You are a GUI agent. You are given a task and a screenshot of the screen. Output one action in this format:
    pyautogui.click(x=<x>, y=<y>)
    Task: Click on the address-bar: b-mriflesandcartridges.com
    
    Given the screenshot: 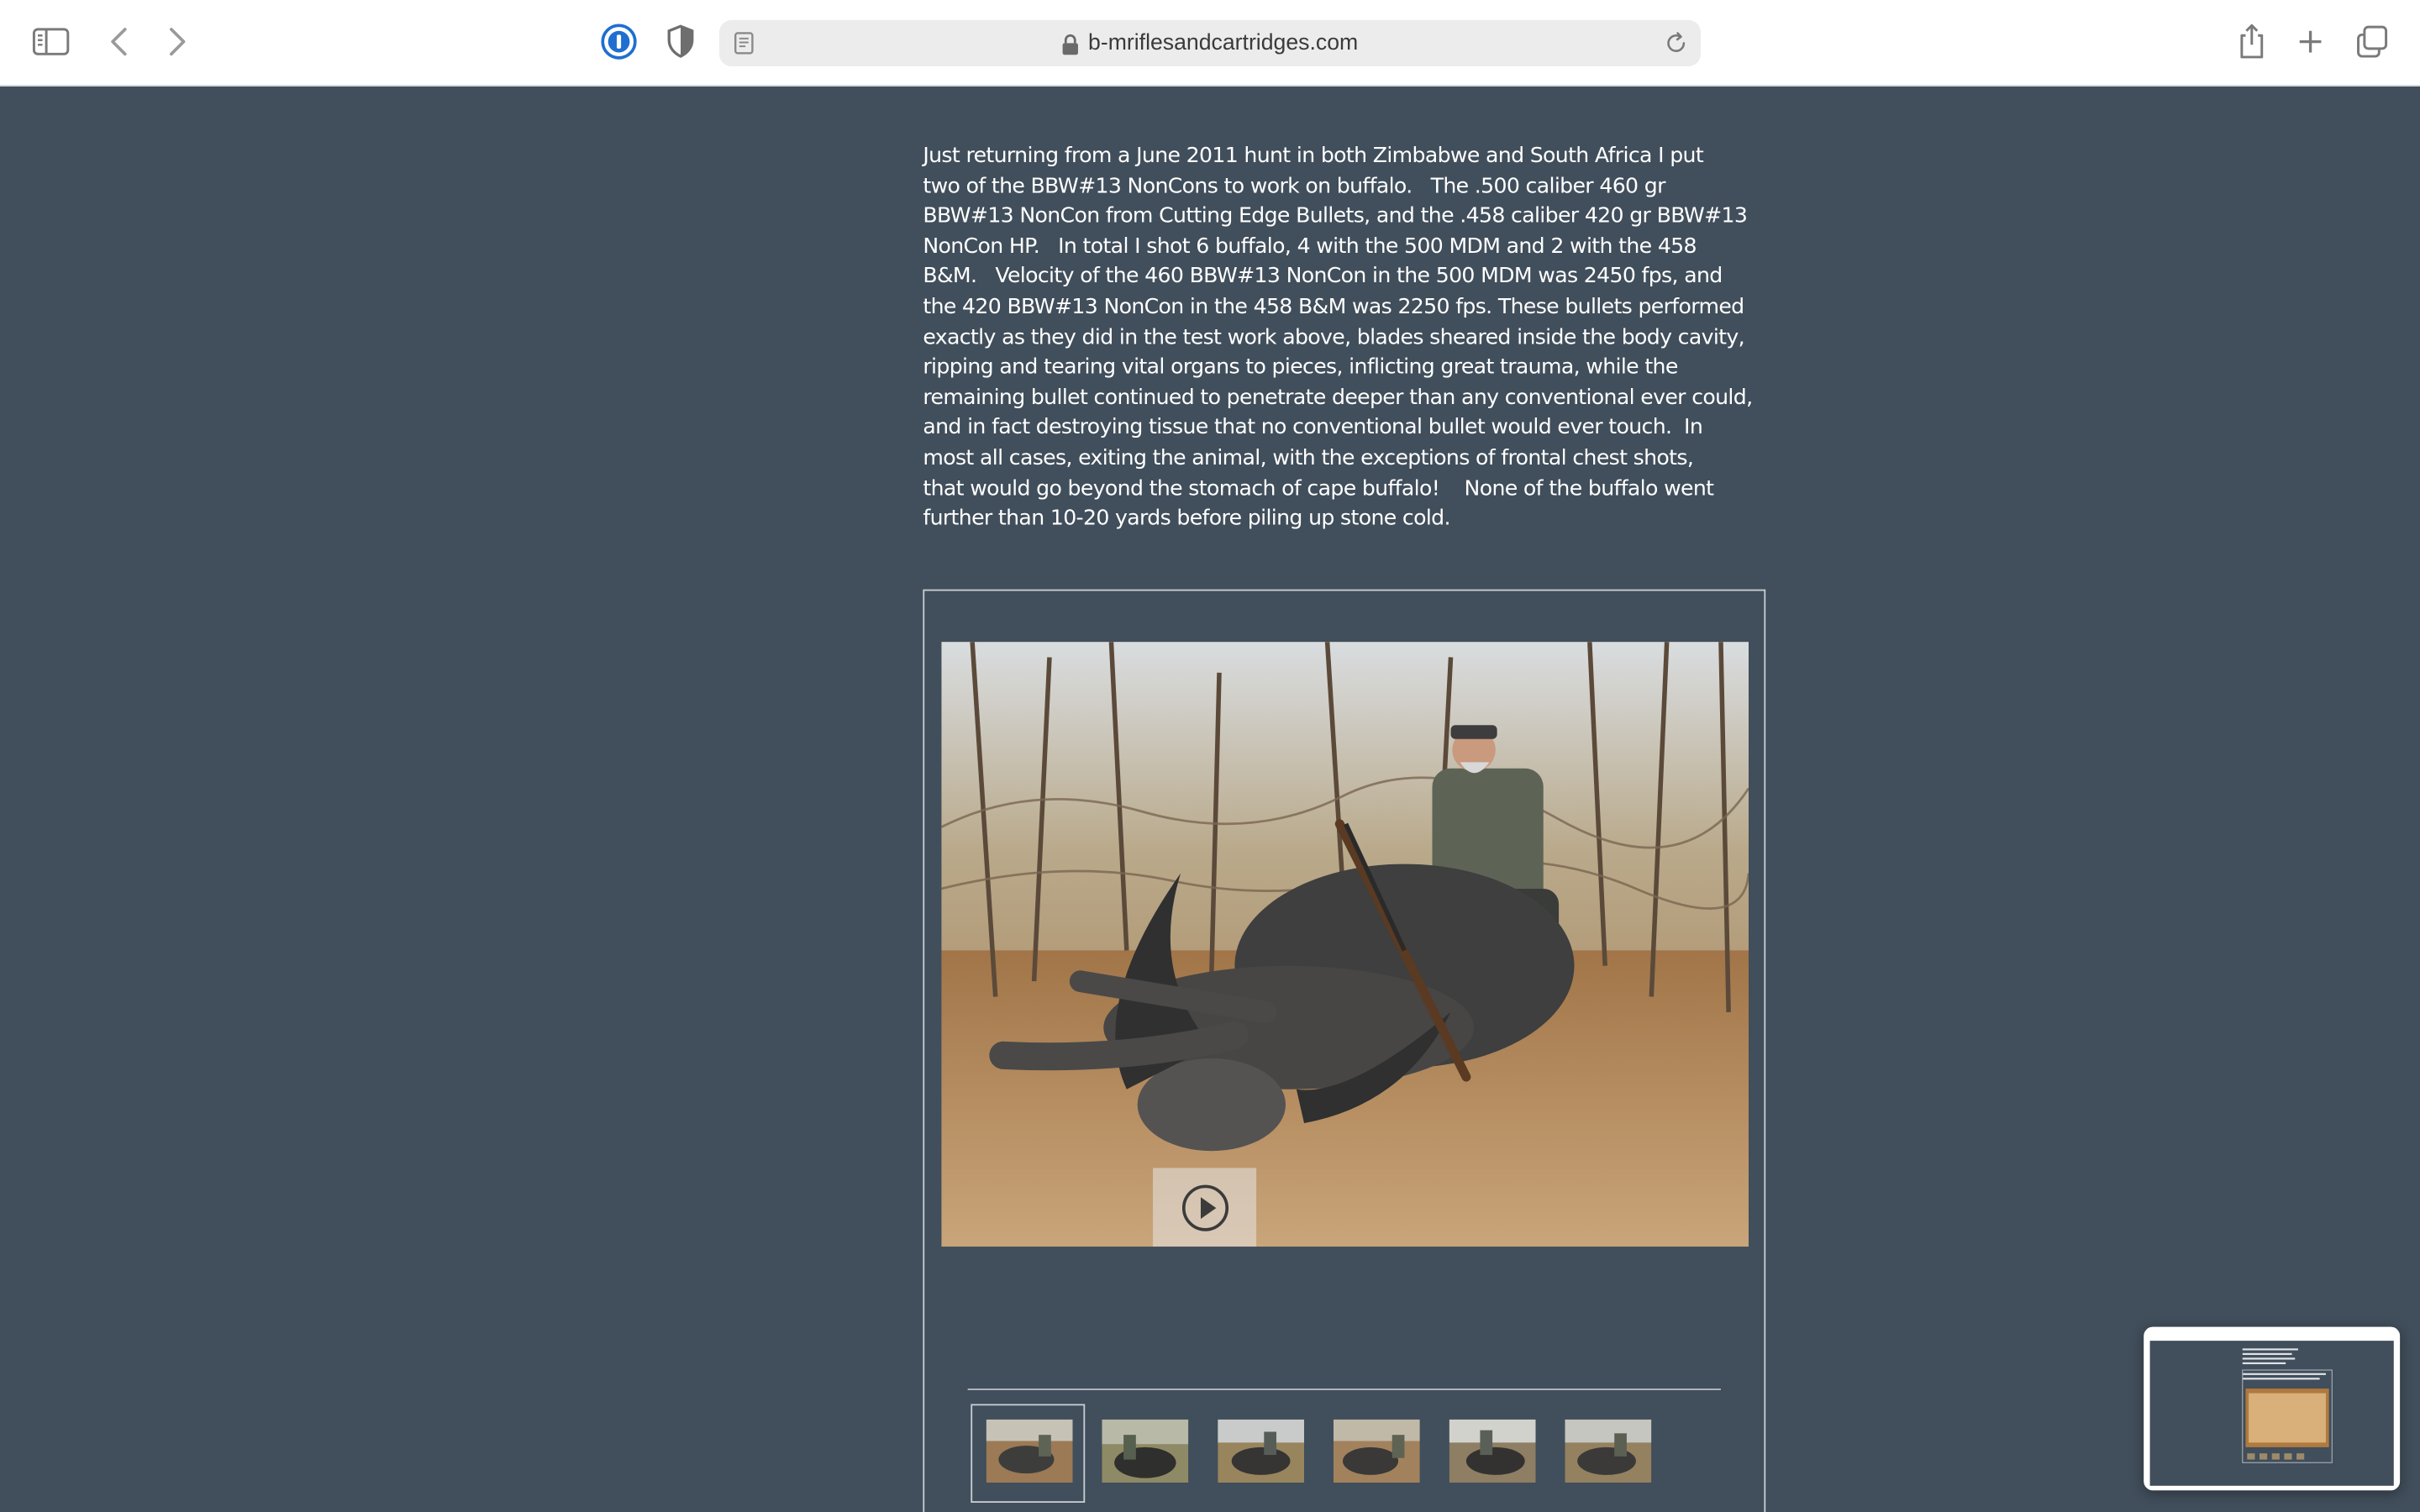 What is the action you would take?
    pyautogui.click(x=1210, y=42)
    